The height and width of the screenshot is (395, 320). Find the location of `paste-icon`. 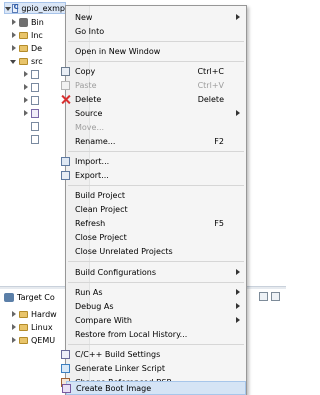

paste-icon is located at coordinates (65, 85).